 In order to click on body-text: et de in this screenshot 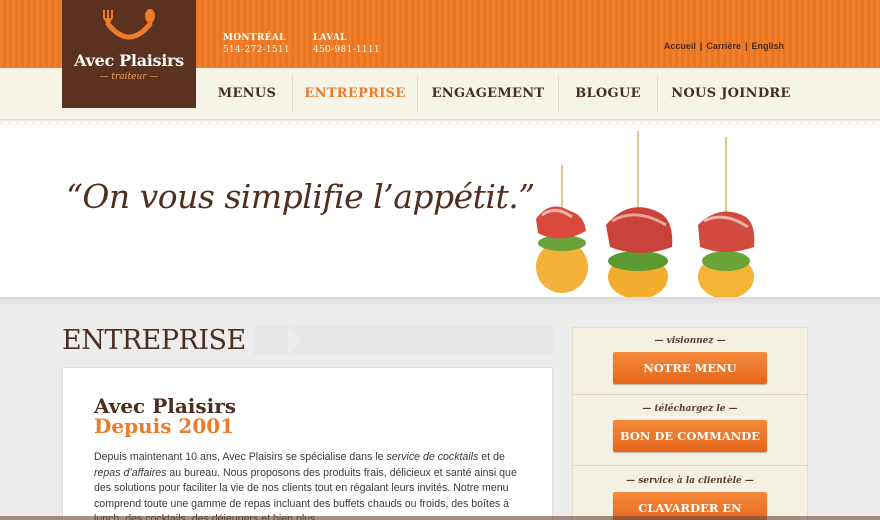, I will do `click(491, 457)`.